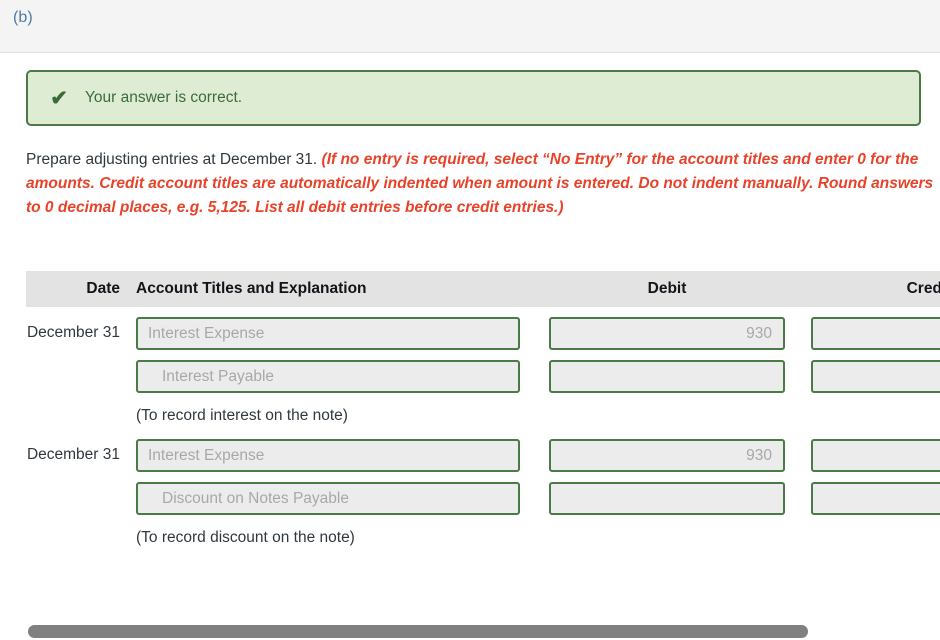 The width and height of the screenshot is (940, 640). What do you see at coordinates (470, 26) in the screenshot?
I see `section-header-bar: (b)` at bounding box center [470, 26].